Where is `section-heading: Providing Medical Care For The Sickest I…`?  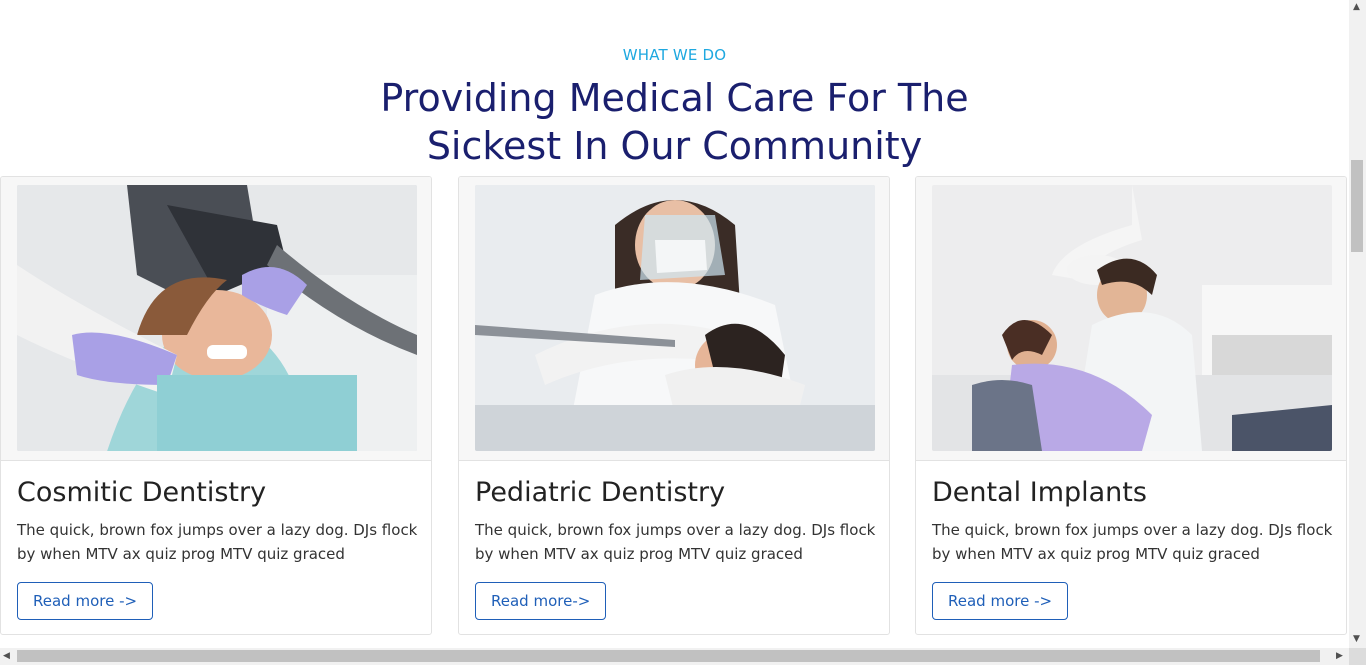
section-heading: Providing Medical Care For The Sickest I… is located at coordinates (674, 122).